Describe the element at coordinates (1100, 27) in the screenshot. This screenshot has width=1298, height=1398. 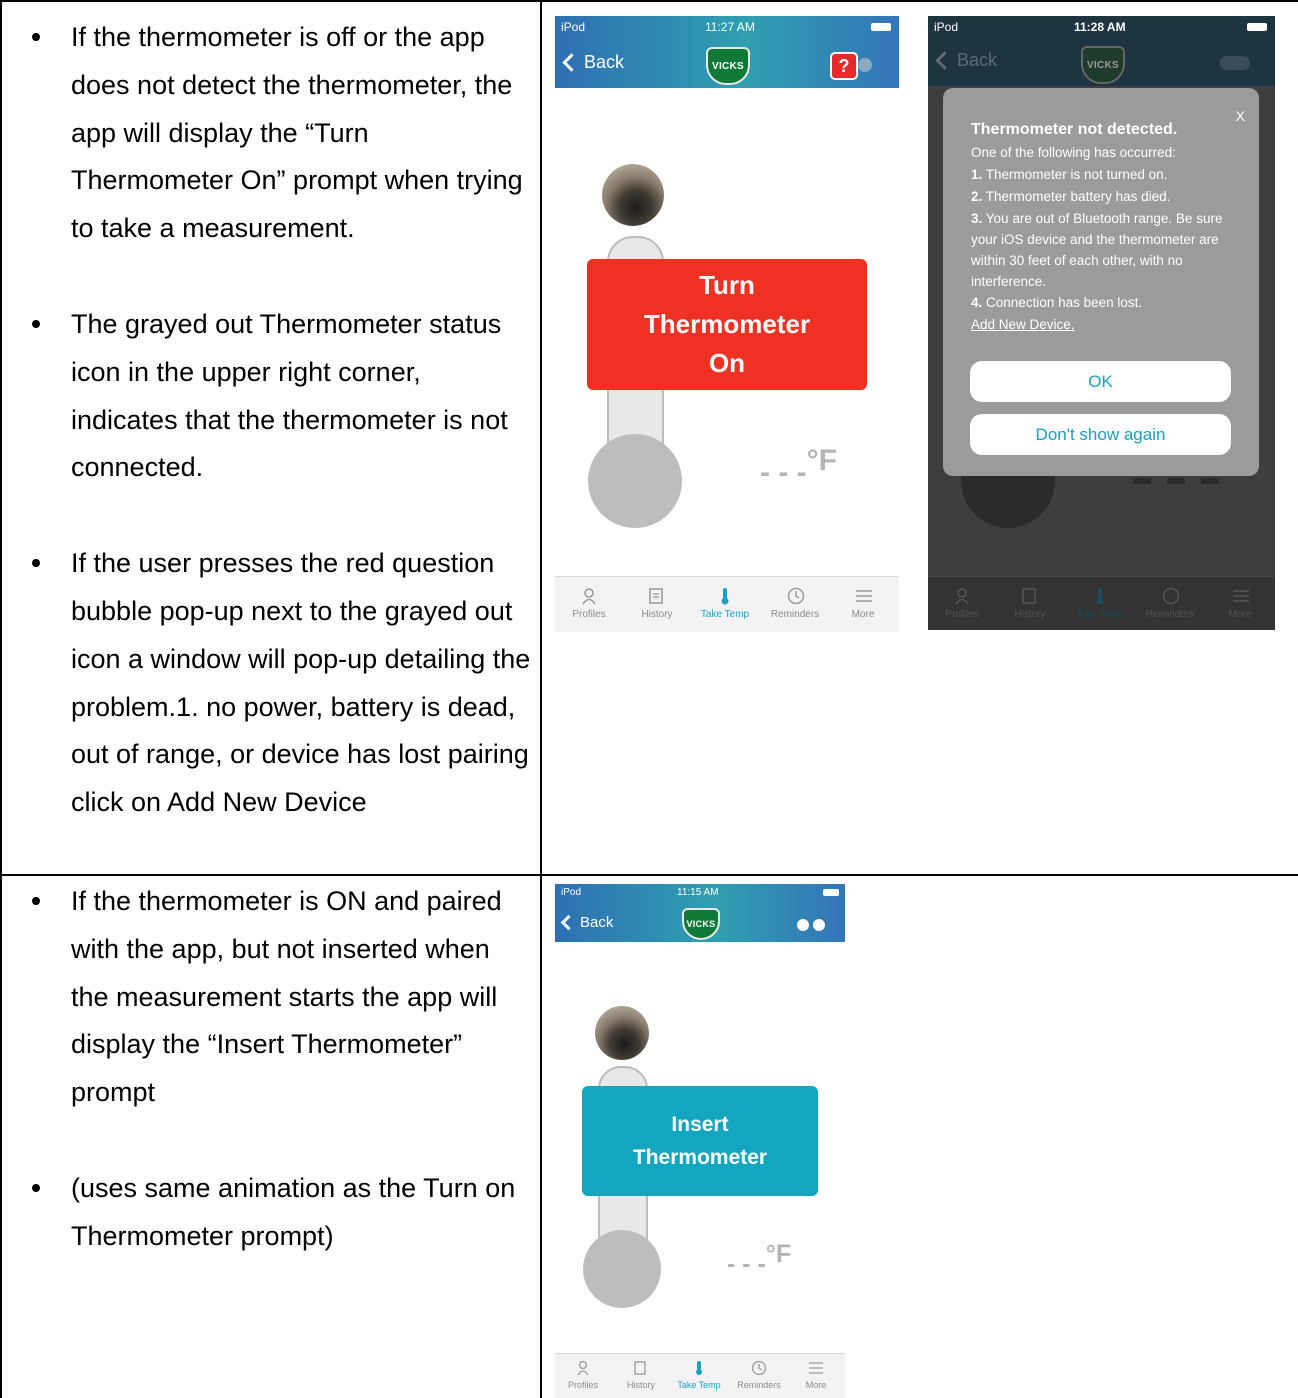
I see `status-time: 11:28 AM` at that location.